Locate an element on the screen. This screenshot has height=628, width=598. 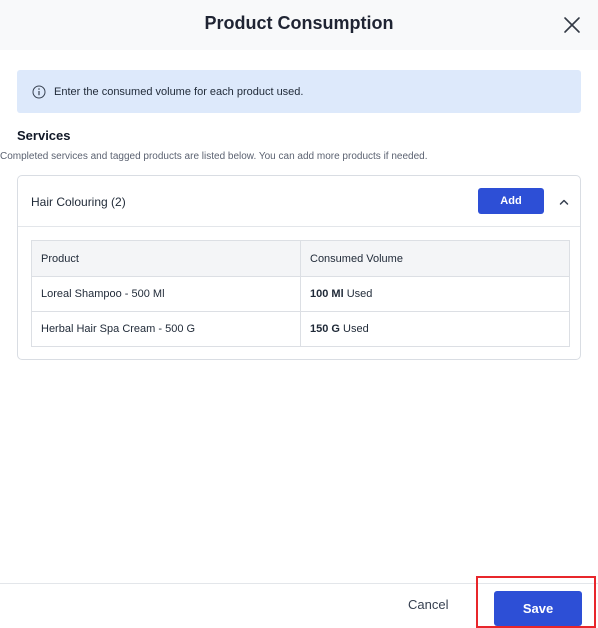
consumed-quantity: 100 Ml is located at coordinates (327, 294).